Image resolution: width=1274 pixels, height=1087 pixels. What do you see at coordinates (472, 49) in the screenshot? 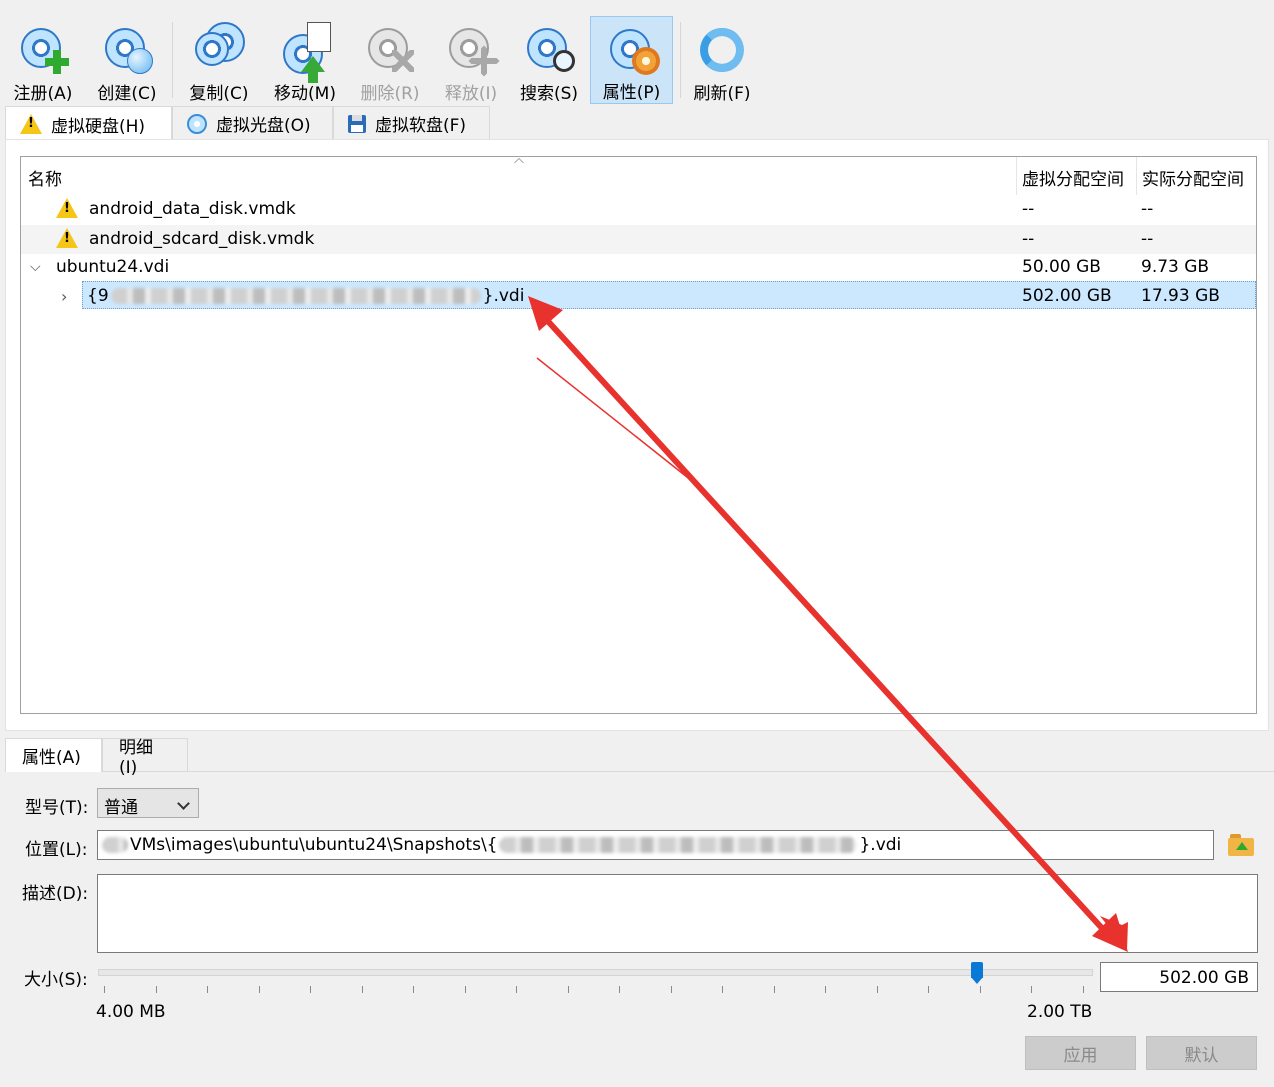
I see `release-disk-icon` at bounding box center [472, 49].